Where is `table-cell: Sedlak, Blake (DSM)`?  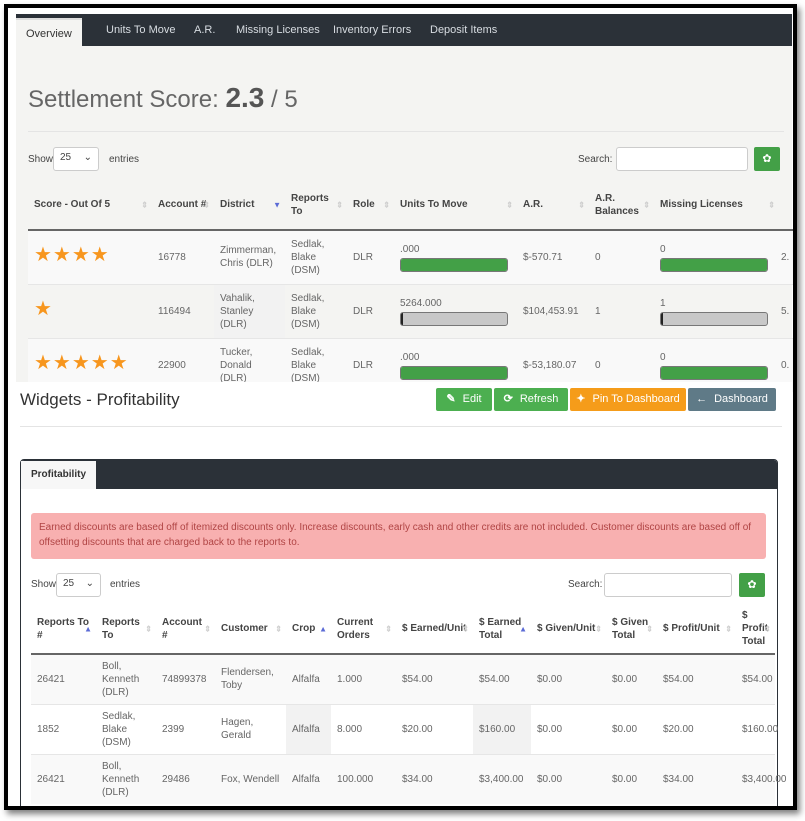
table-cell: Sedlak, Blake (DSM) is located at coordinates (126, 728).